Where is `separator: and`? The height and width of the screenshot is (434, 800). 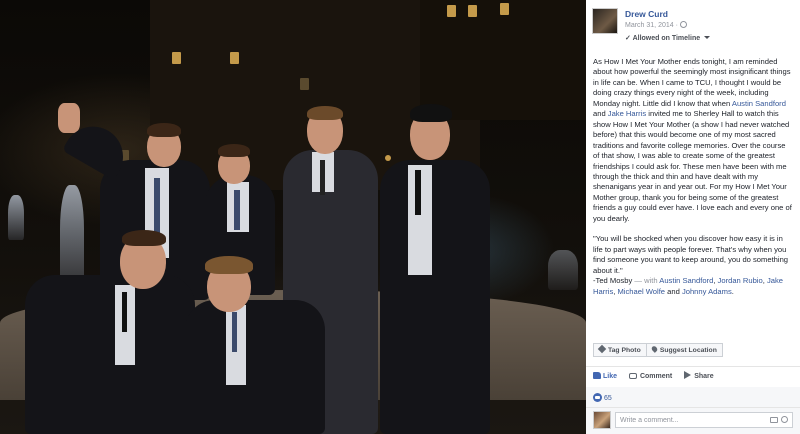
separator: and is located at coordinates (673, 291).